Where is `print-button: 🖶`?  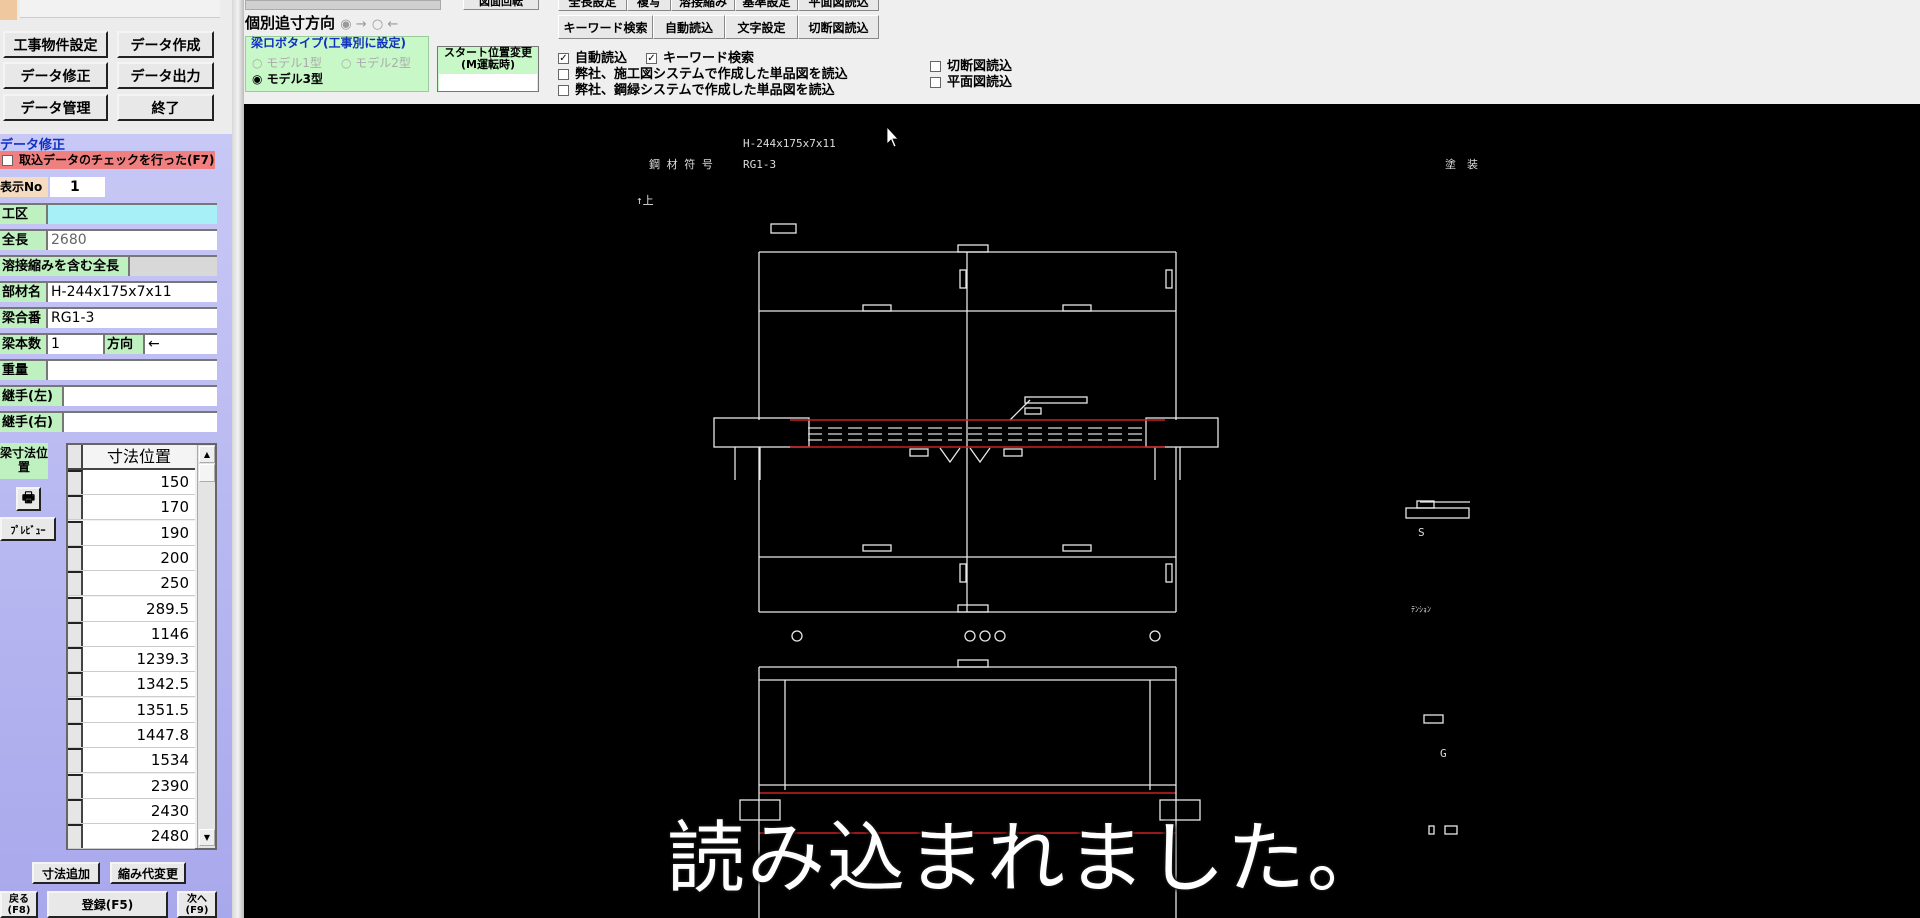 print-button: 🖶 is located at coordinates (28, 499).